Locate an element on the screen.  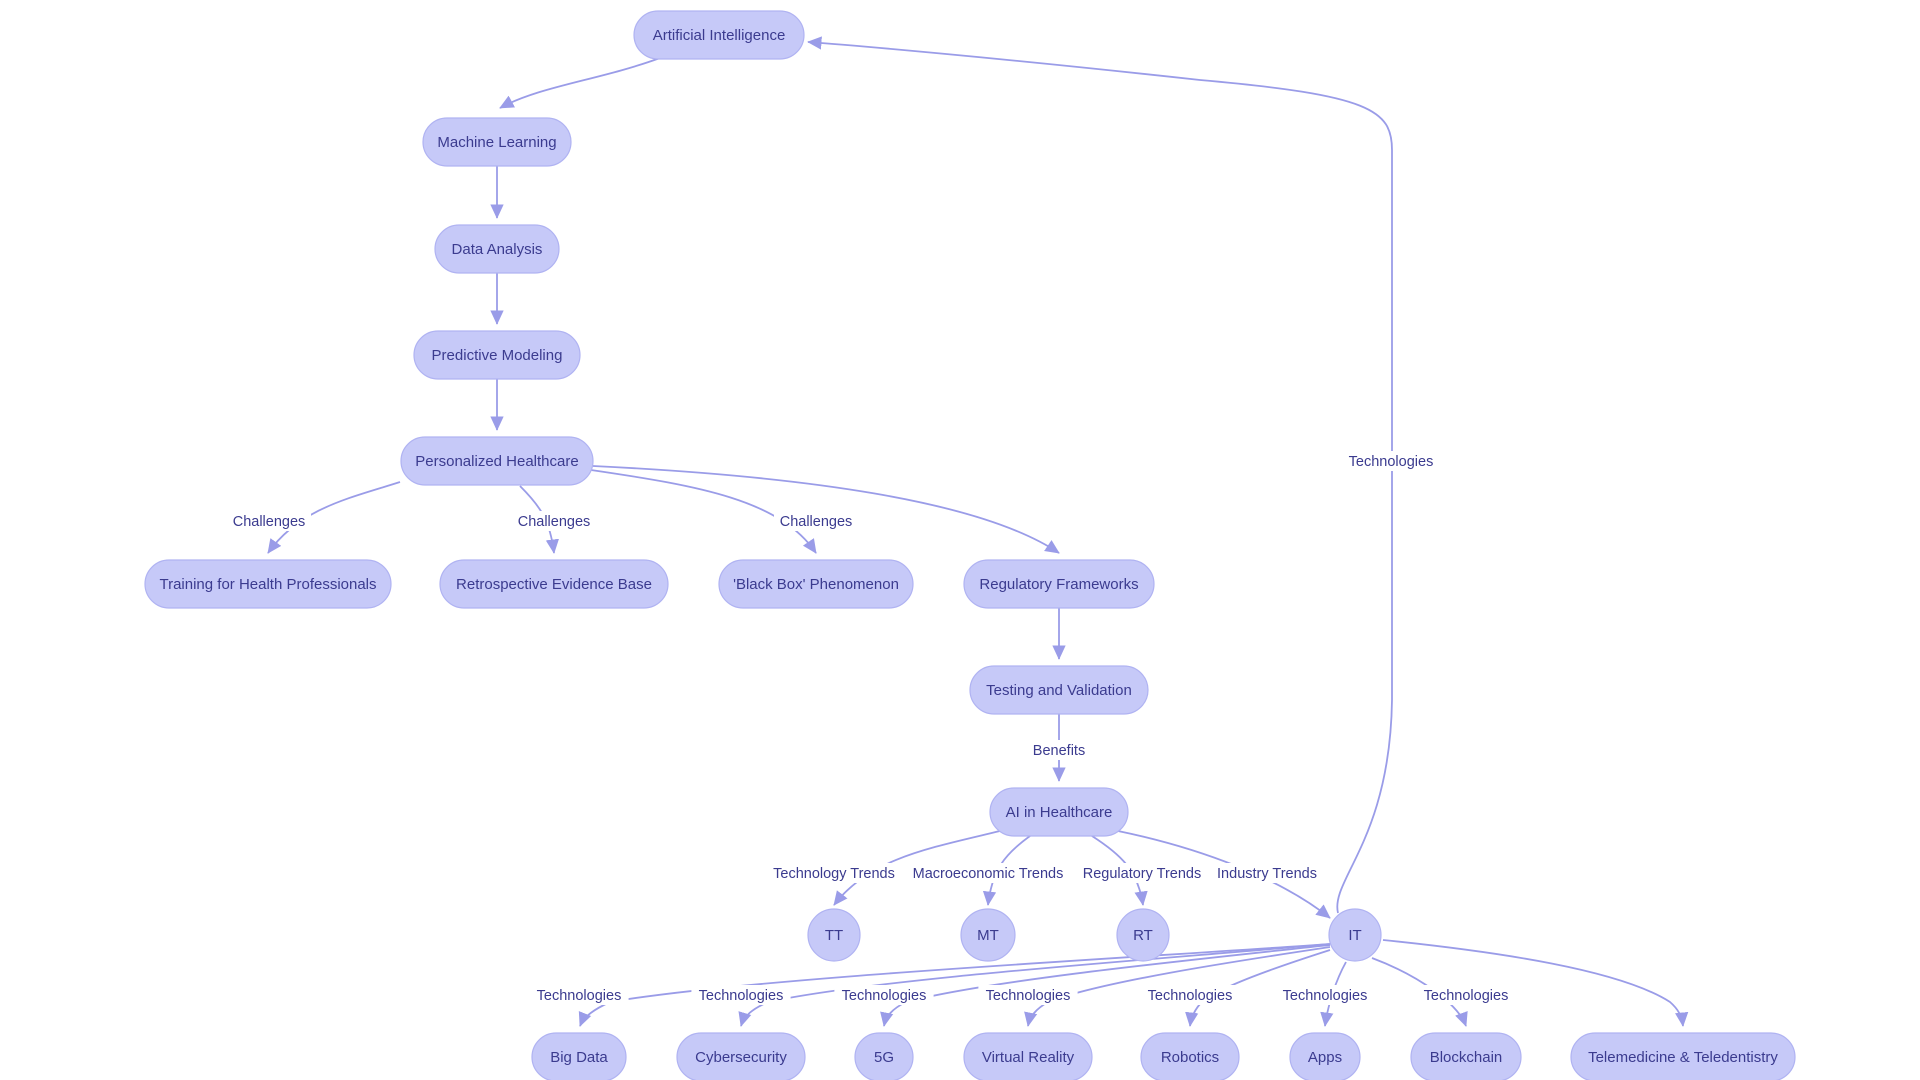
node-label-ai: Artificial Intelligence is located at coordinates (719, 35).